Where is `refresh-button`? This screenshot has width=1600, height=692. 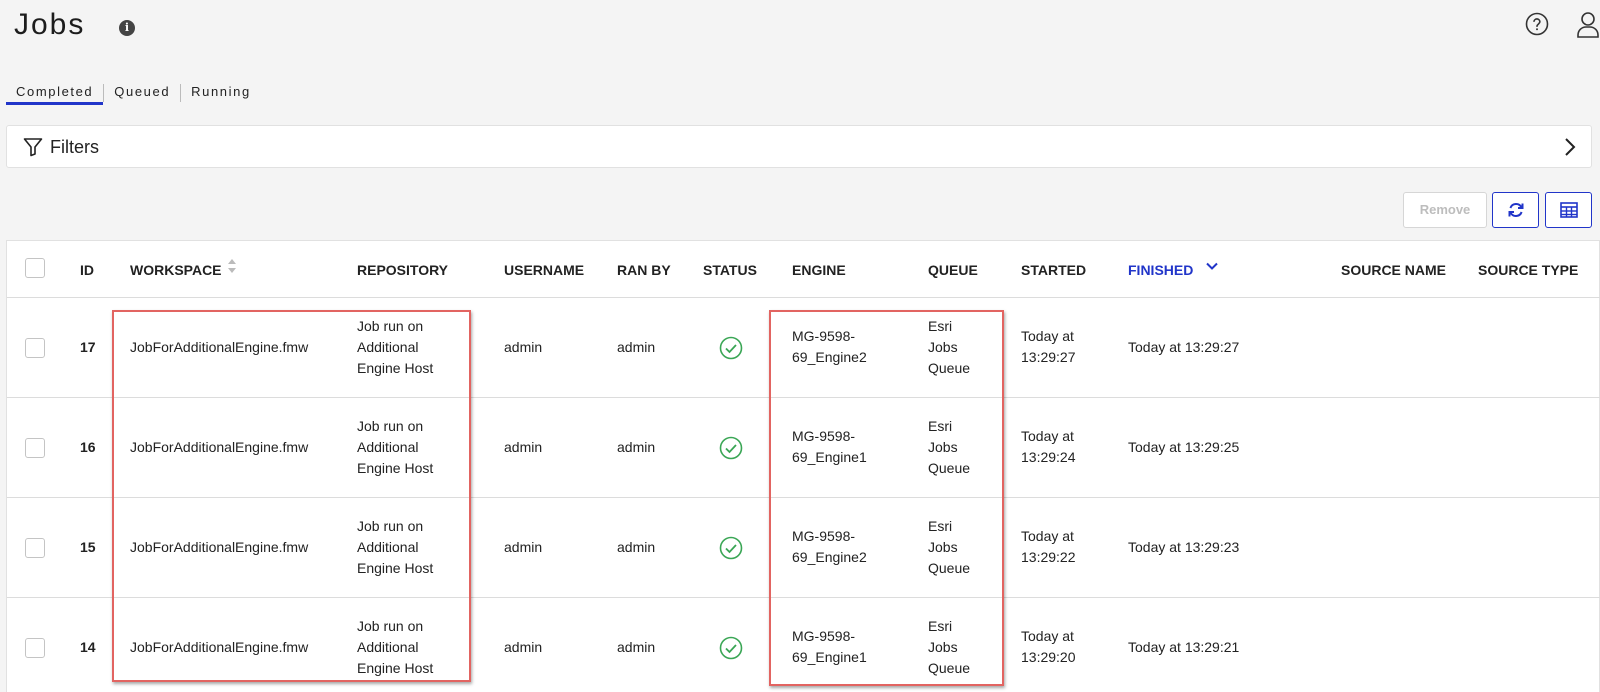 refresh-button is located at coordinates (1515, 210).